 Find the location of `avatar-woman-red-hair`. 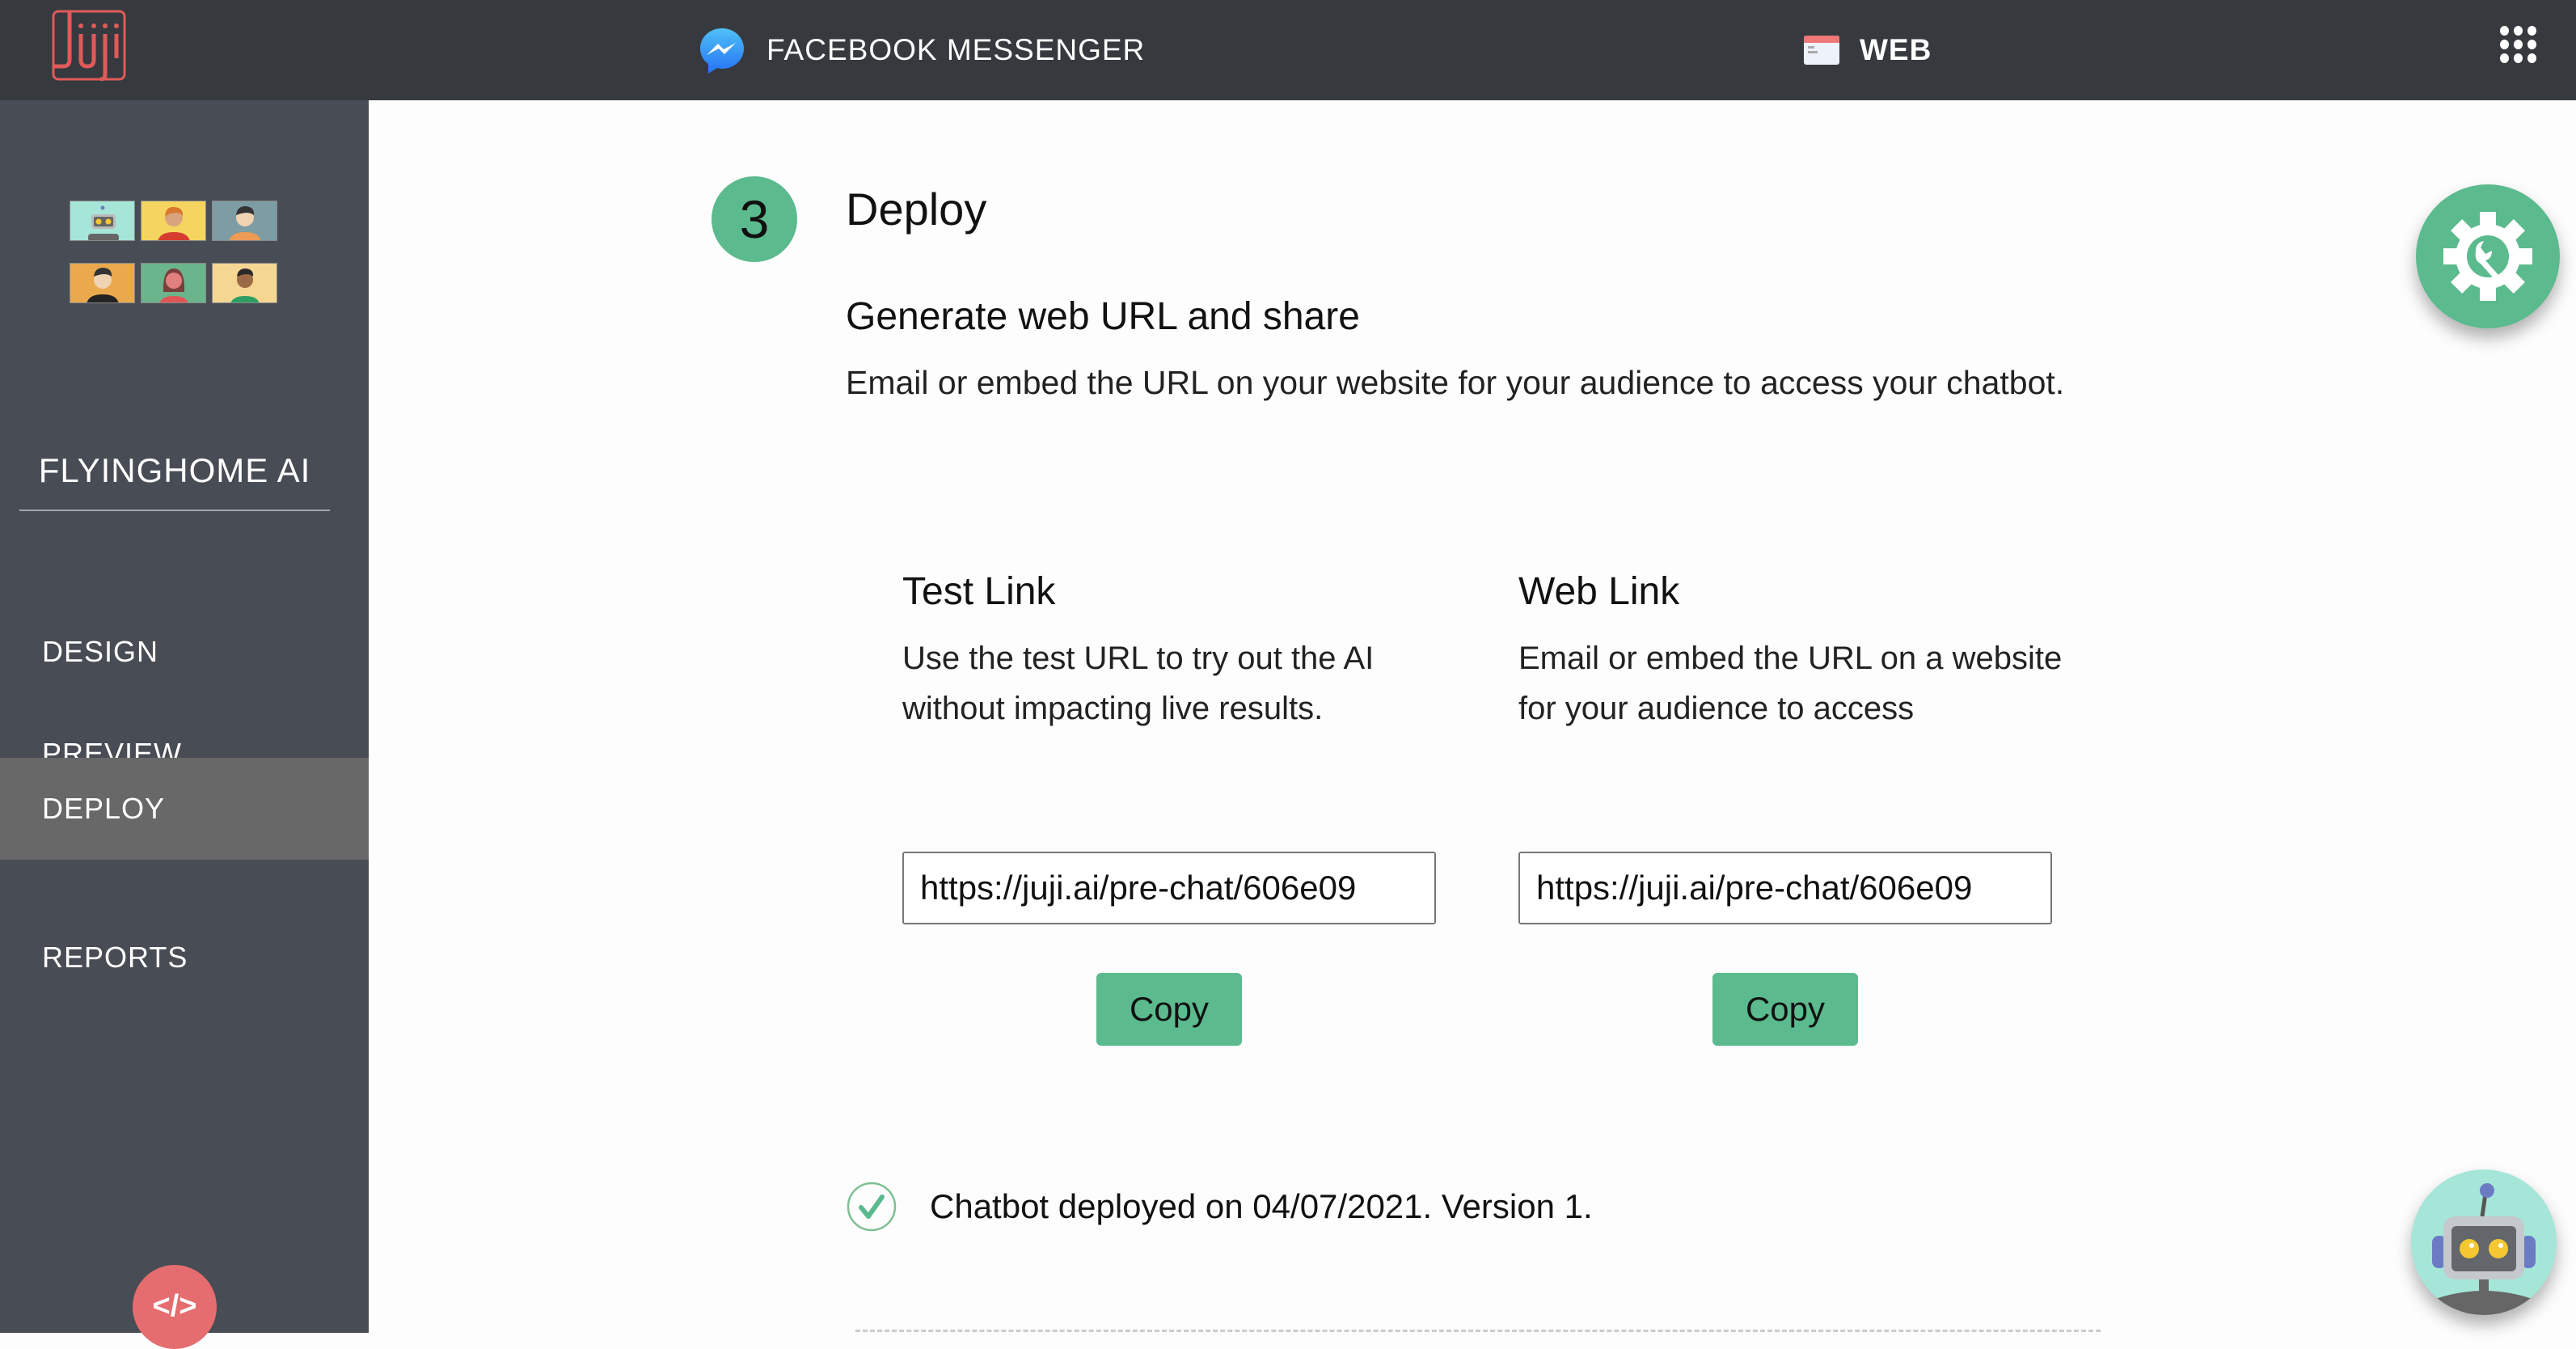

avatar-woman-red-hair is located at coordinates (173, 221).